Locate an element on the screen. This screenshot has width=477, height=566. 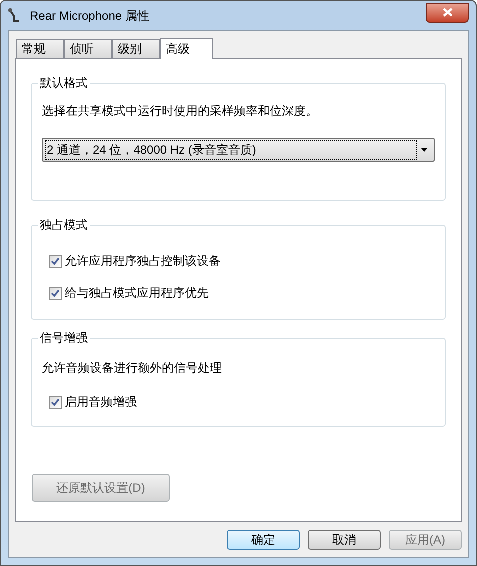
window-title: Rear Microphone 属性 is located at coordinates (90, 16).